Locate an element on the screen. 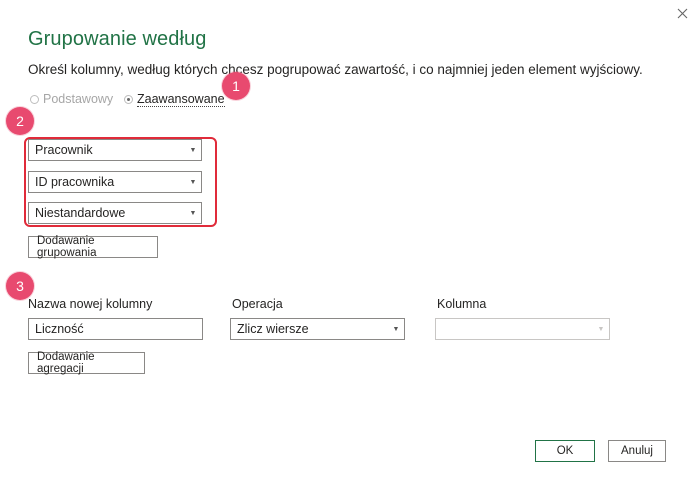 The width and height of the screenshot is (698, 492). group-by-select-1: Pracownik ▼ is located at coordinates (115, 150).